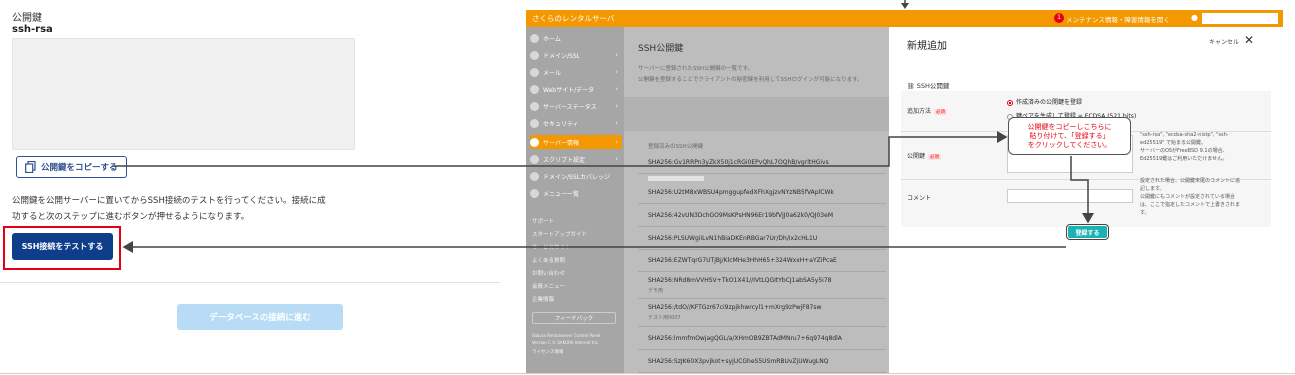 This screenshot has width=1295, height=375. Describe the element at coordinates (905, 4) in the screenshot. I see `down-arrow-top` at that location.